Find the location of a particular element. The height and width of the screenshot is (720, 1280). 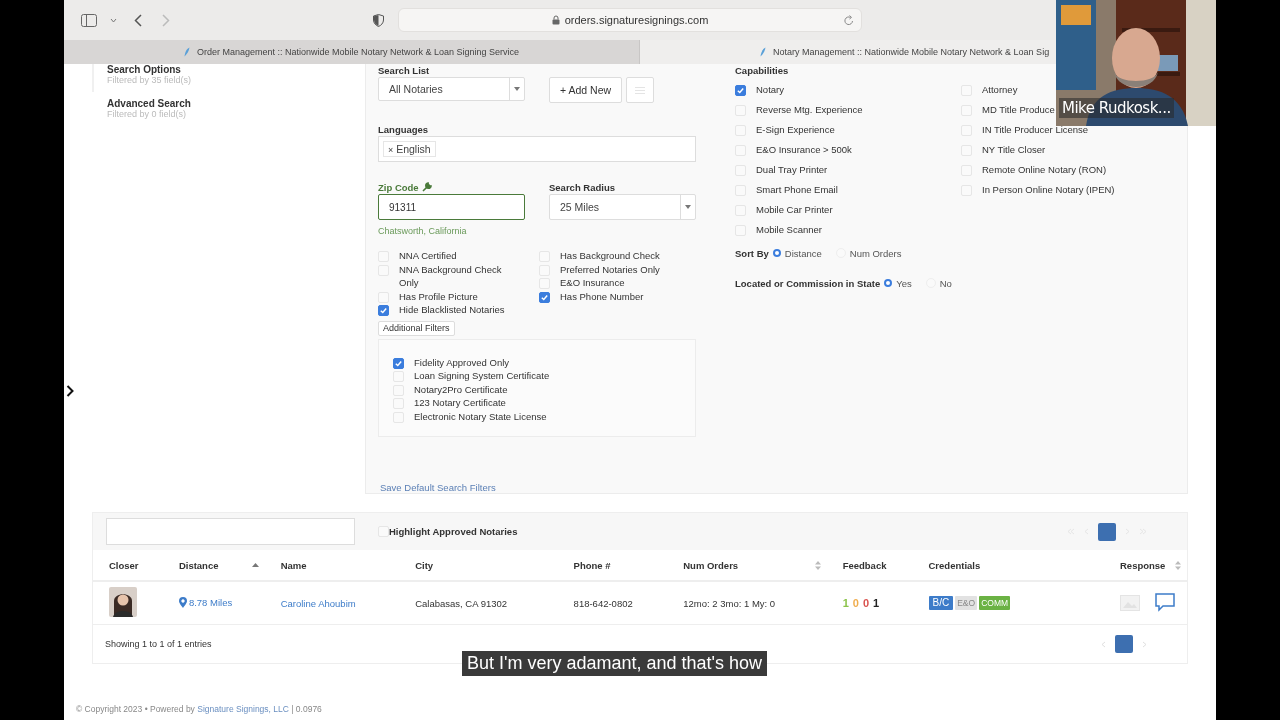

chevron-down-icon is located at coordinates (113, 20).